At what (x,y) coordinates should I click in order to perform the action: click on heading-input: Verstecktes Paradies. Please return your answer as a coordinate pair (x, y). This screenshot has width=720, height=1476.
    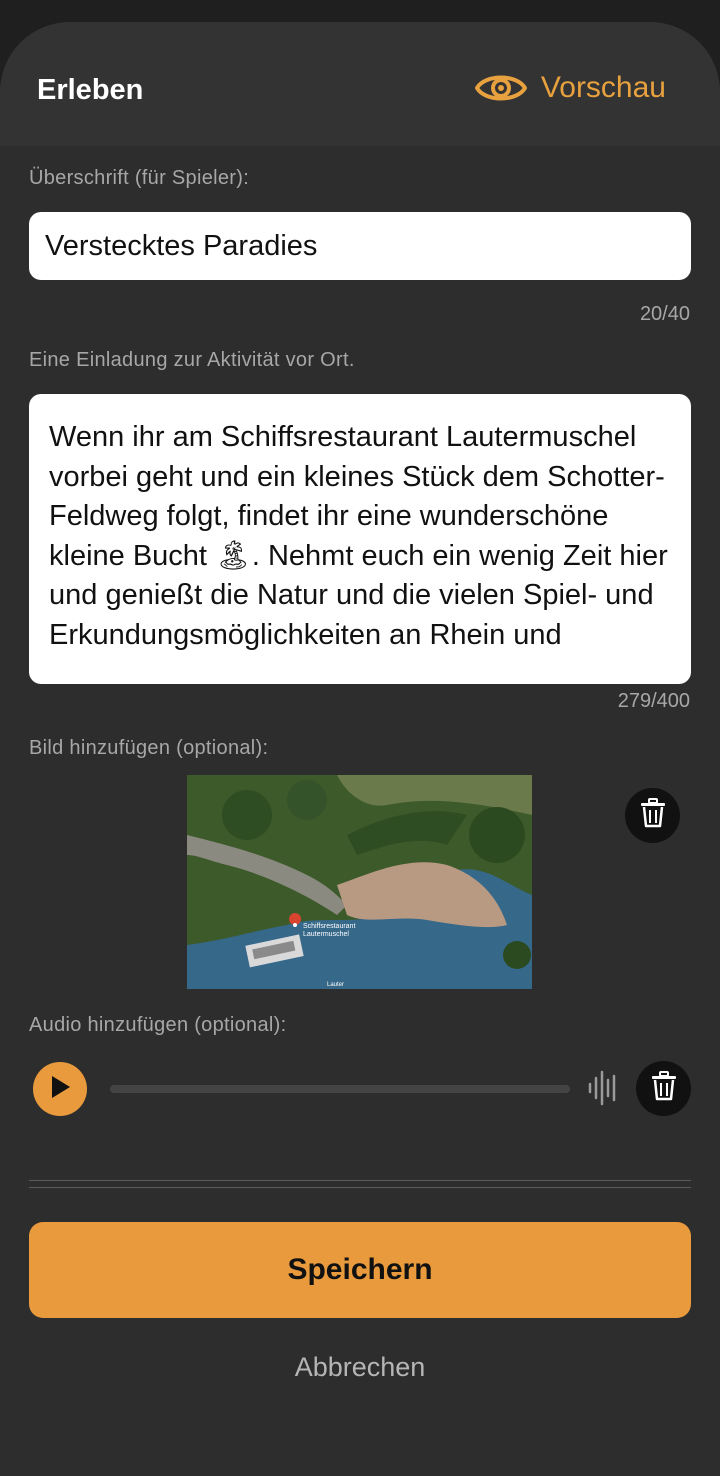
    Looking at the image, I should click on (360, 246).